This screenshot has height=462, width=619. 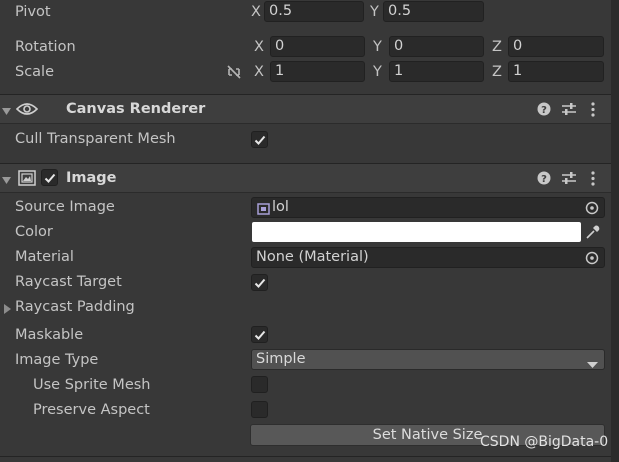 What do you see at coordinates (259, 384) in the screenshot?
I see `use-sprite-mesh-checkbox` at bounding box center [259, 384].